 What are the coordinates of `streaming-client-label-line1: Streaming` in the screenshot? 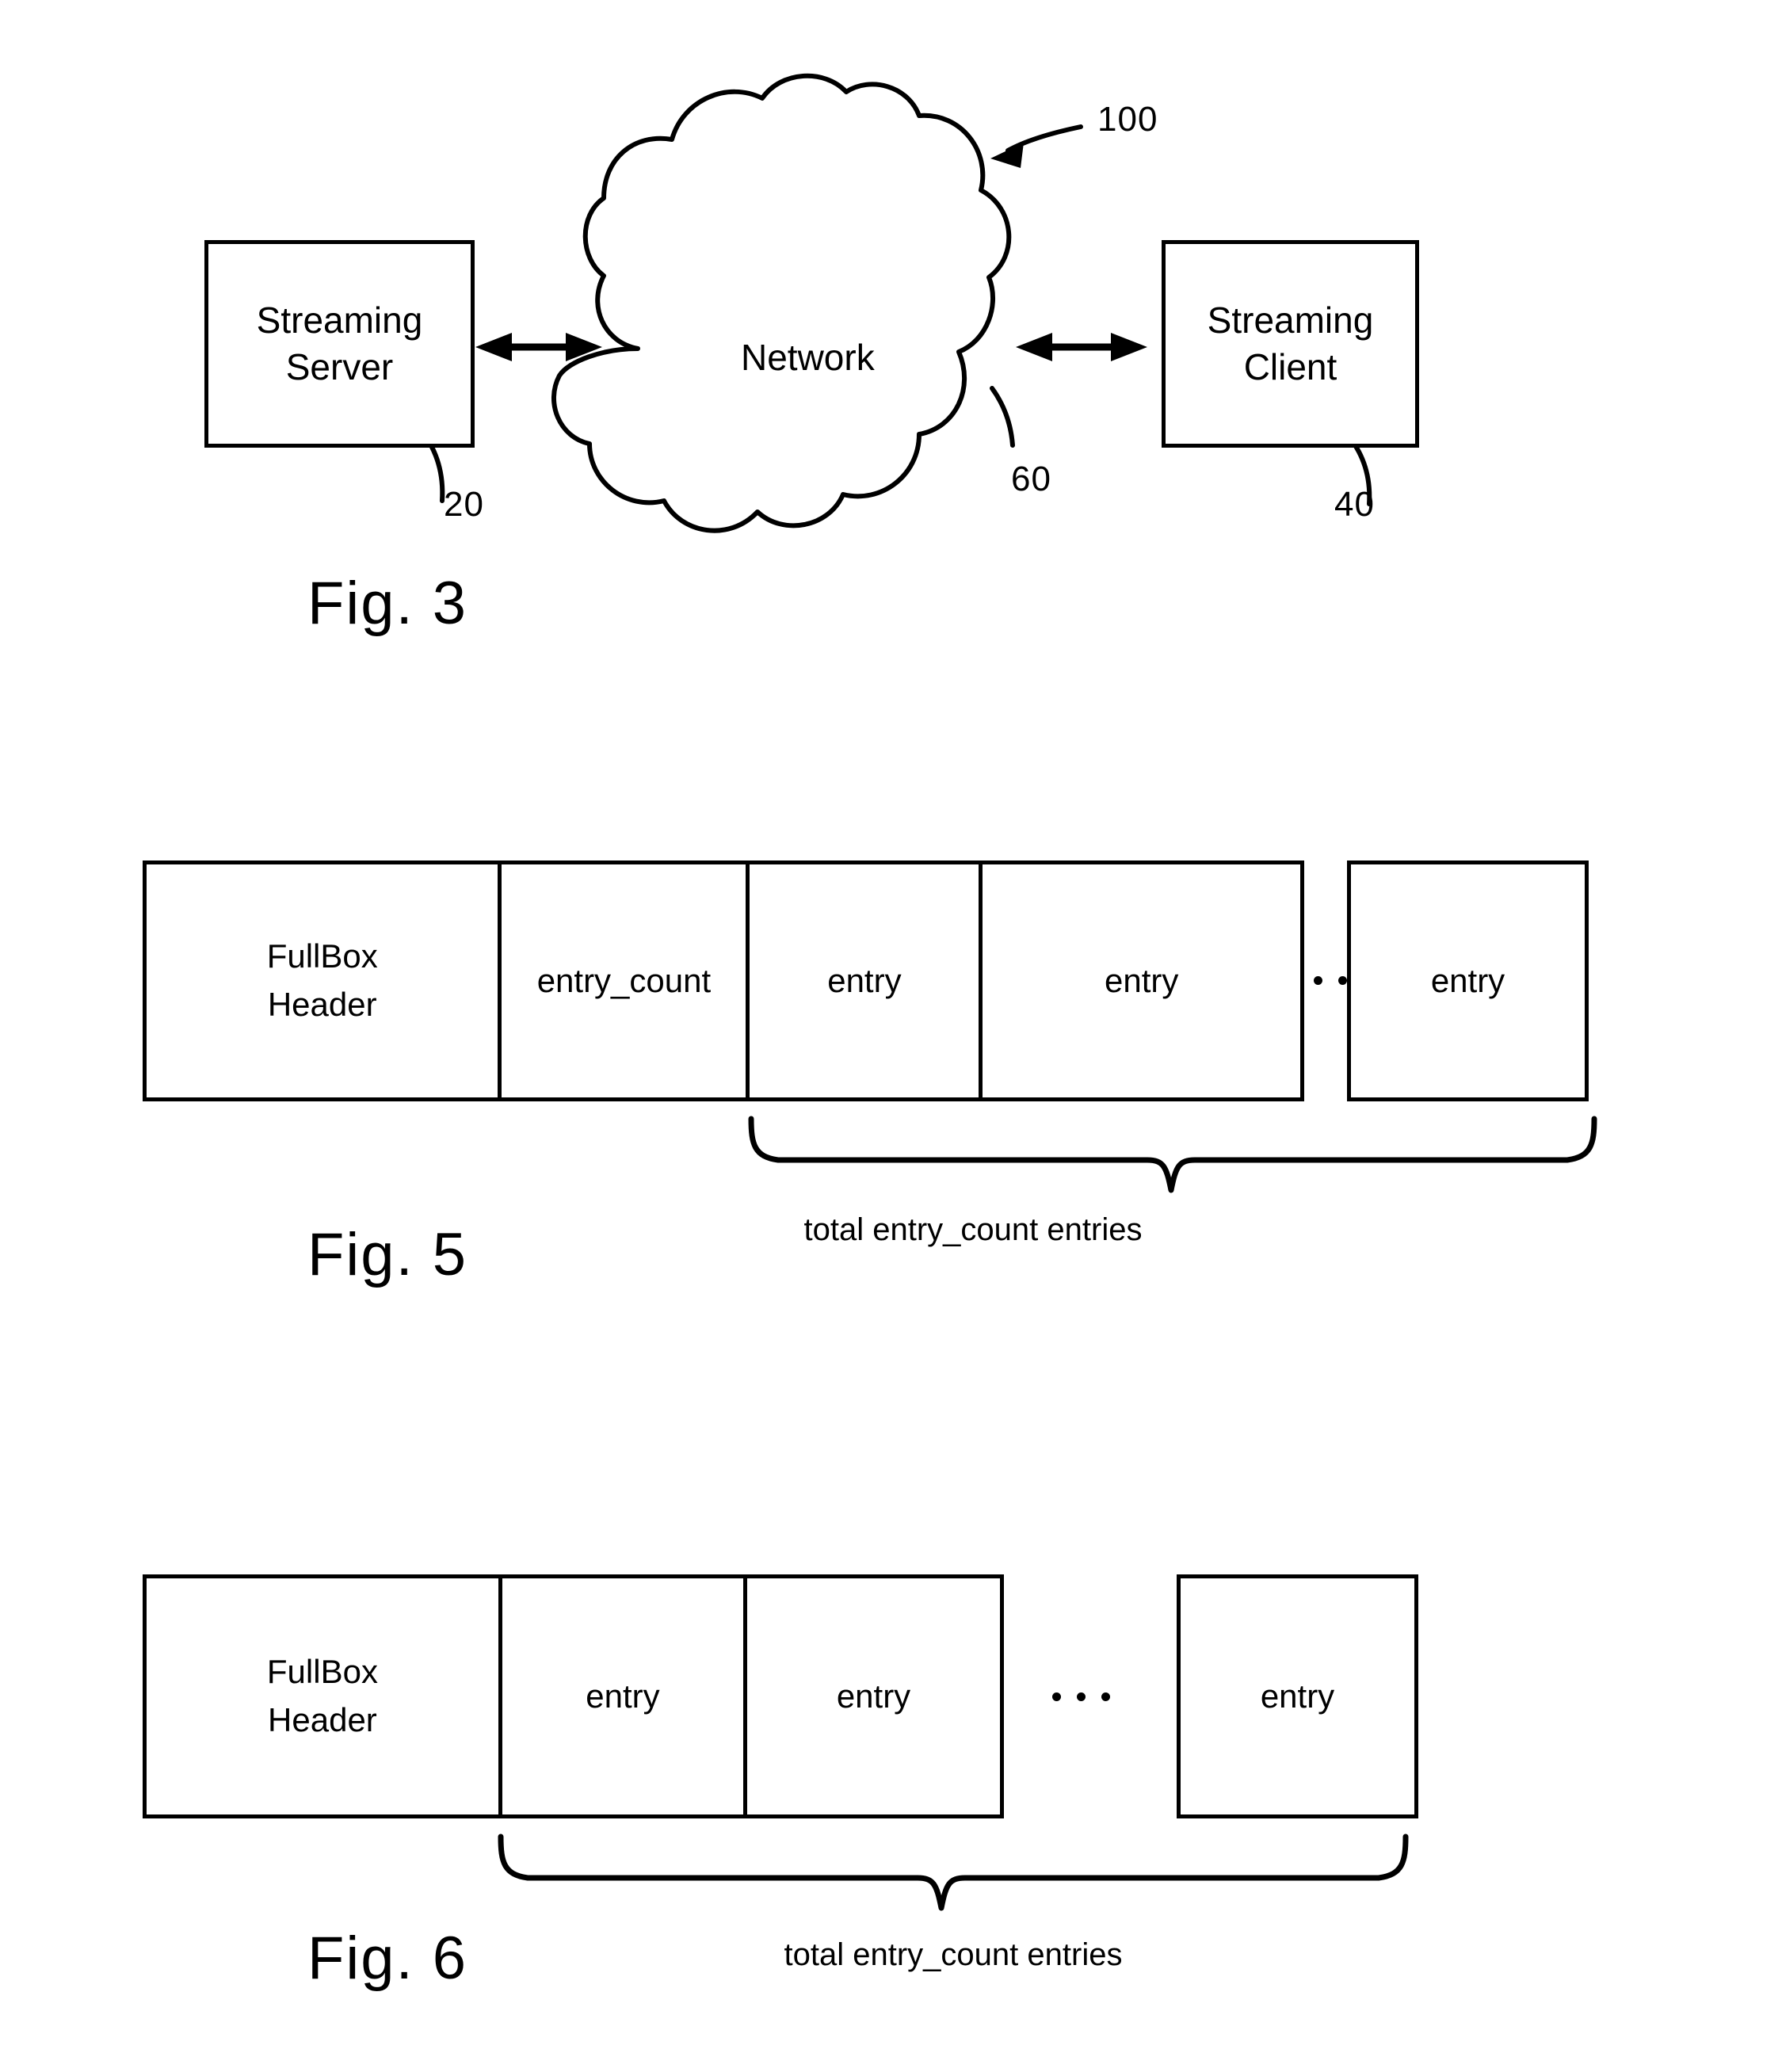 It's located at (1290, 321).